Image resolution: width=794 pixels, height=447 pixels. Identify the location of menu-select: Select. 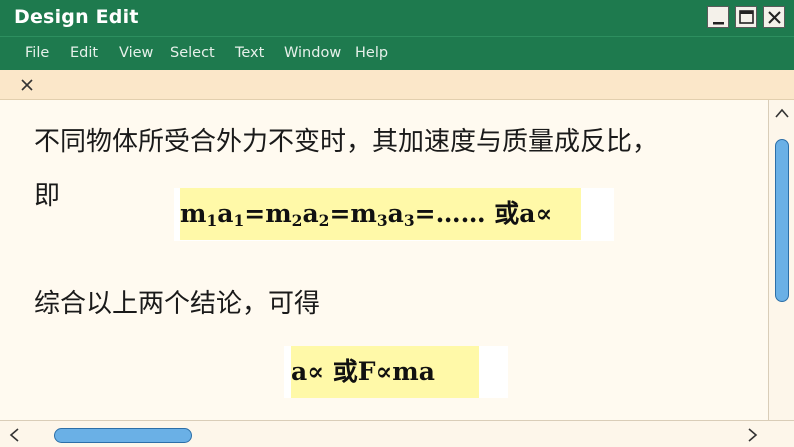
(192, 53).